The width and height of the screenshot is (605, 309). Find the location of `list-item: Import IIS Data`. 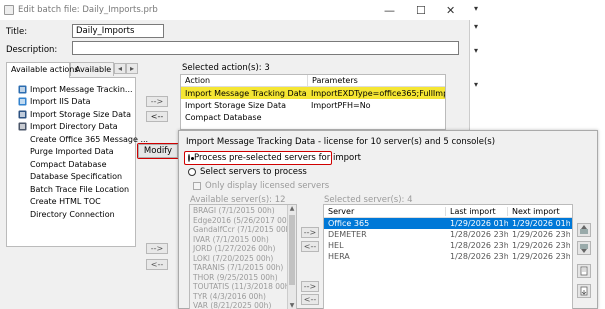

list-item: Import IIS Data is located at coordinates (75, 102).